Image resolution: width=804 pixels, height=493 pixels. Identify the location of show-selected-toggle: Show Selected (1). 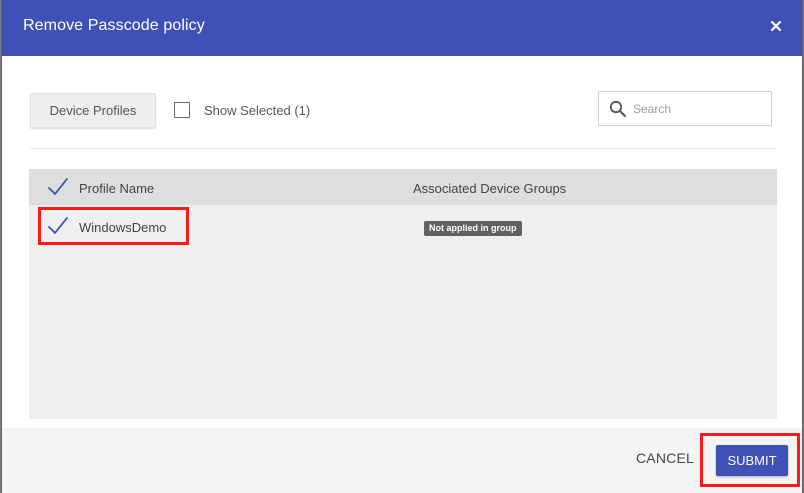
(242, 110).